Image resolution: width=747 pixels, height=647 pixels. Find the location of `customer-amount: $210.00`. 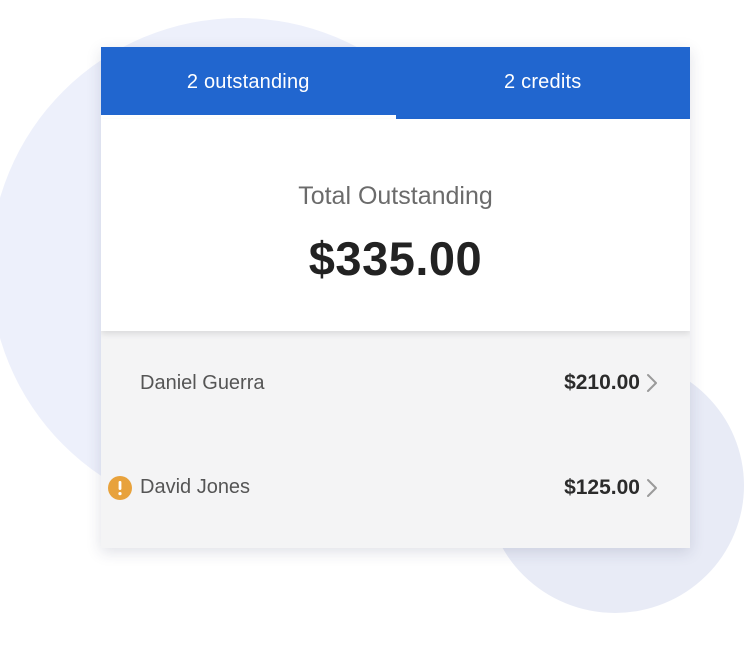

customer-amount: $210.00 is located at coordinates (602, 382).